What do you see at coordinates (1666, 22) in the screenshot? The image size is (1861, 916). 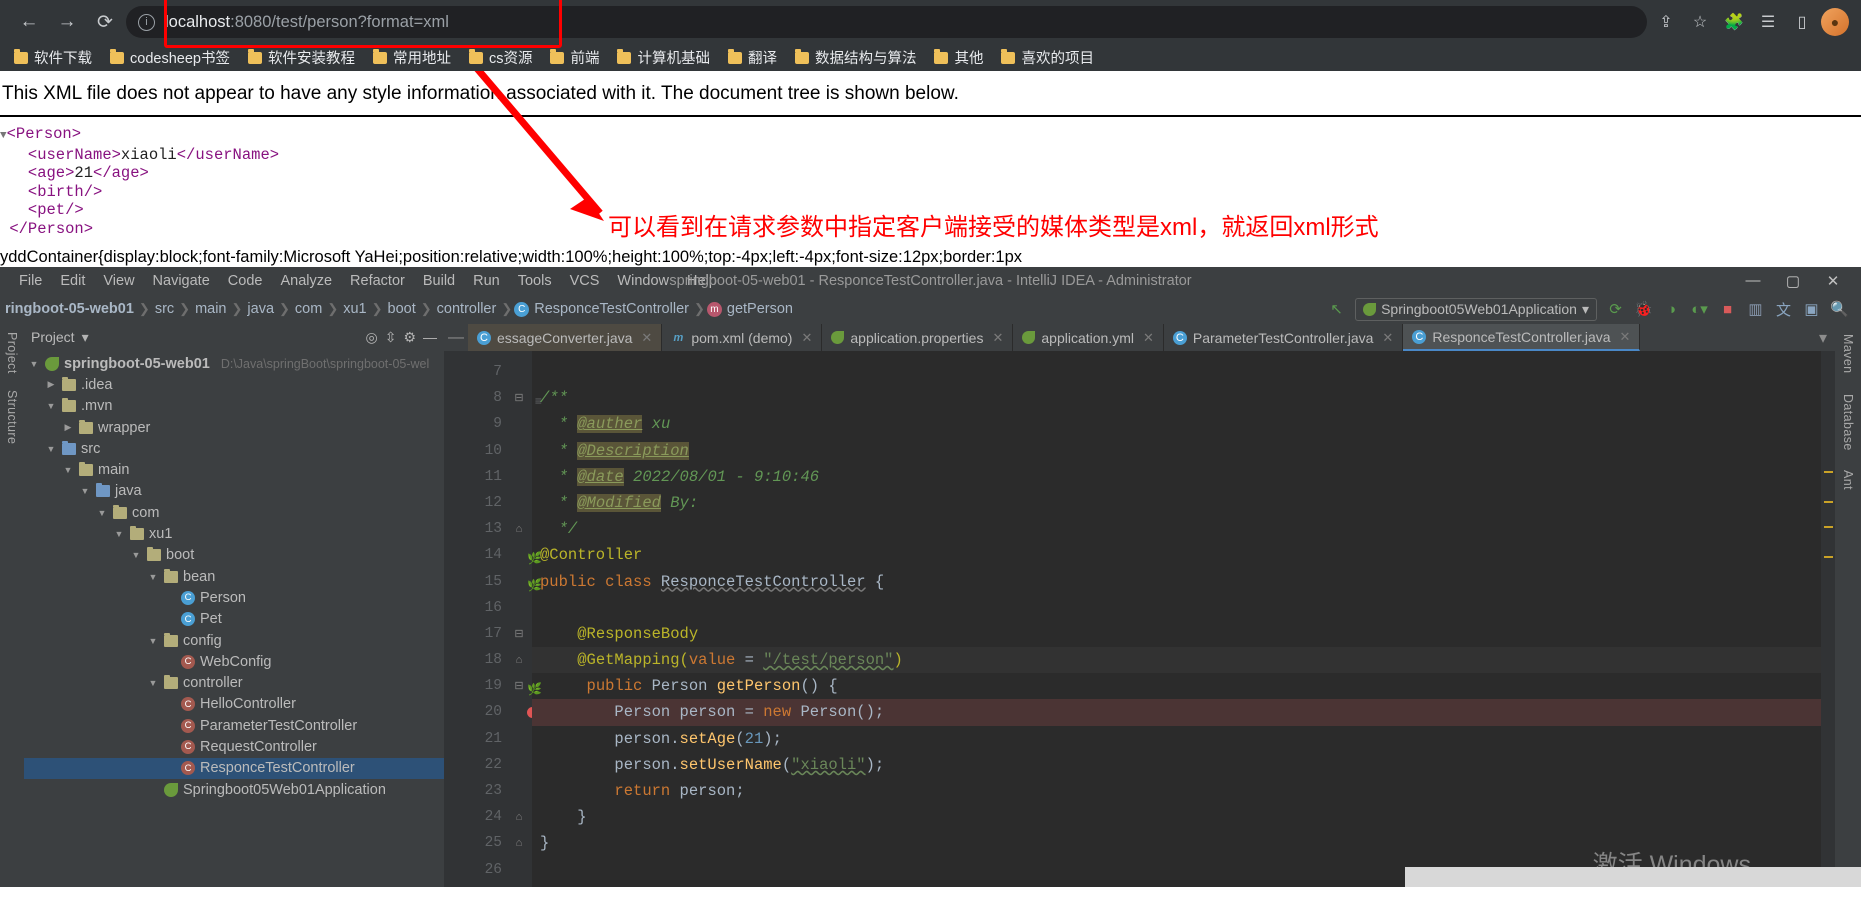 I see `share-icon: ⇪` at bounding box center [1666, 22].